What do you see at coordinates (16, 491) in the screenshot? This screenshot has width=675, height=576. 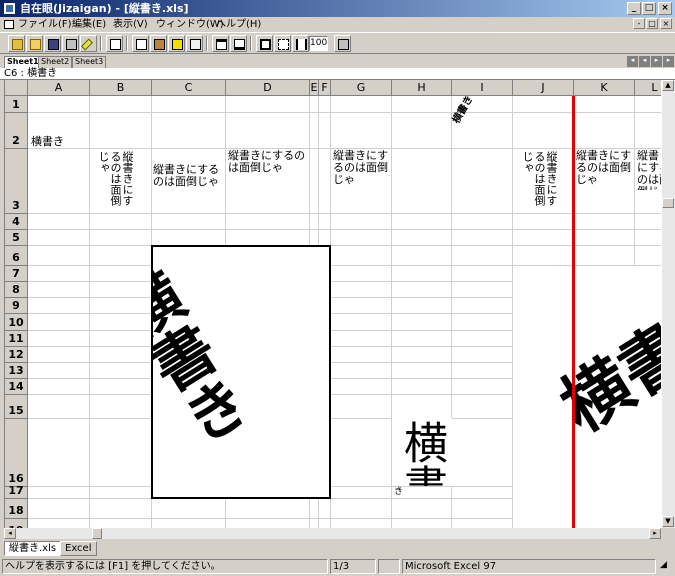 I see `row-header-17: 17` at bounding box center [16, 491].